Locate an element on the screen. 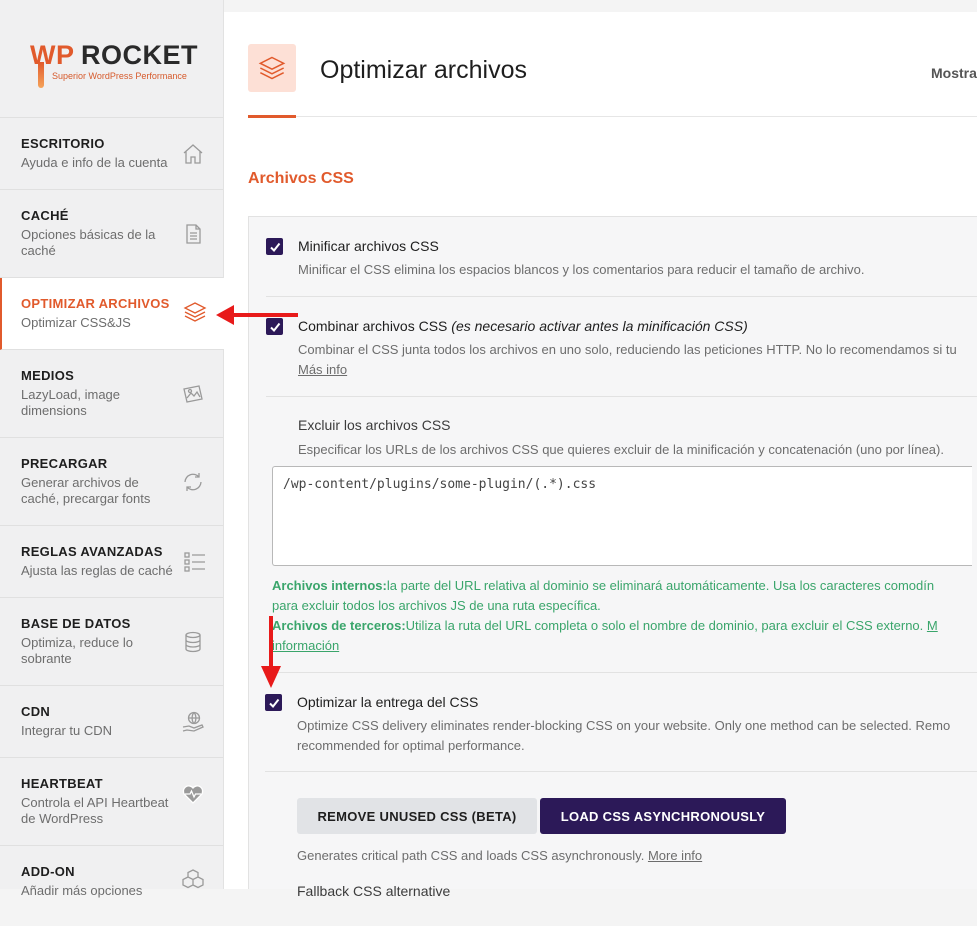 The image size is (977, 926). minify-css-checkbox is located at coordinates (274, 246).